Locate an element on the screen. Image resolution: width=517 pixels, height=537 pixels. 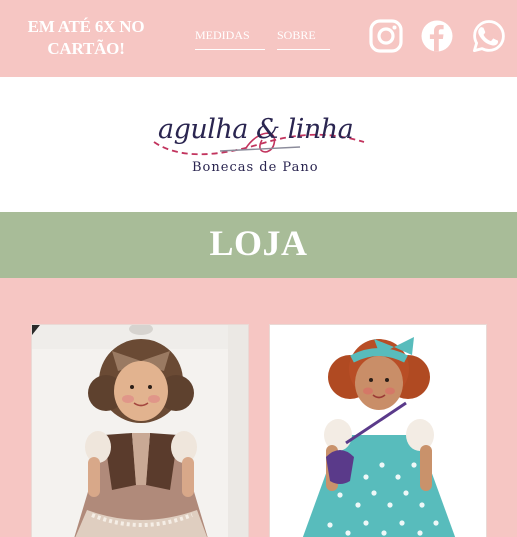
logo-script-text: agulha & linha is located at coordinates (256, 129).